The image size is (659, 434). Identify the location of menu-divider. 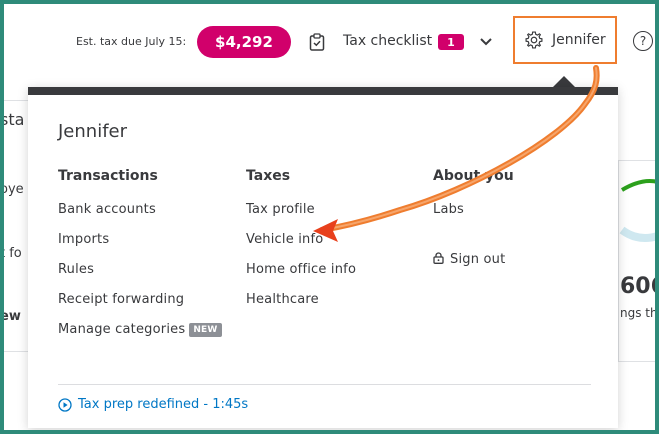
(324, 384).